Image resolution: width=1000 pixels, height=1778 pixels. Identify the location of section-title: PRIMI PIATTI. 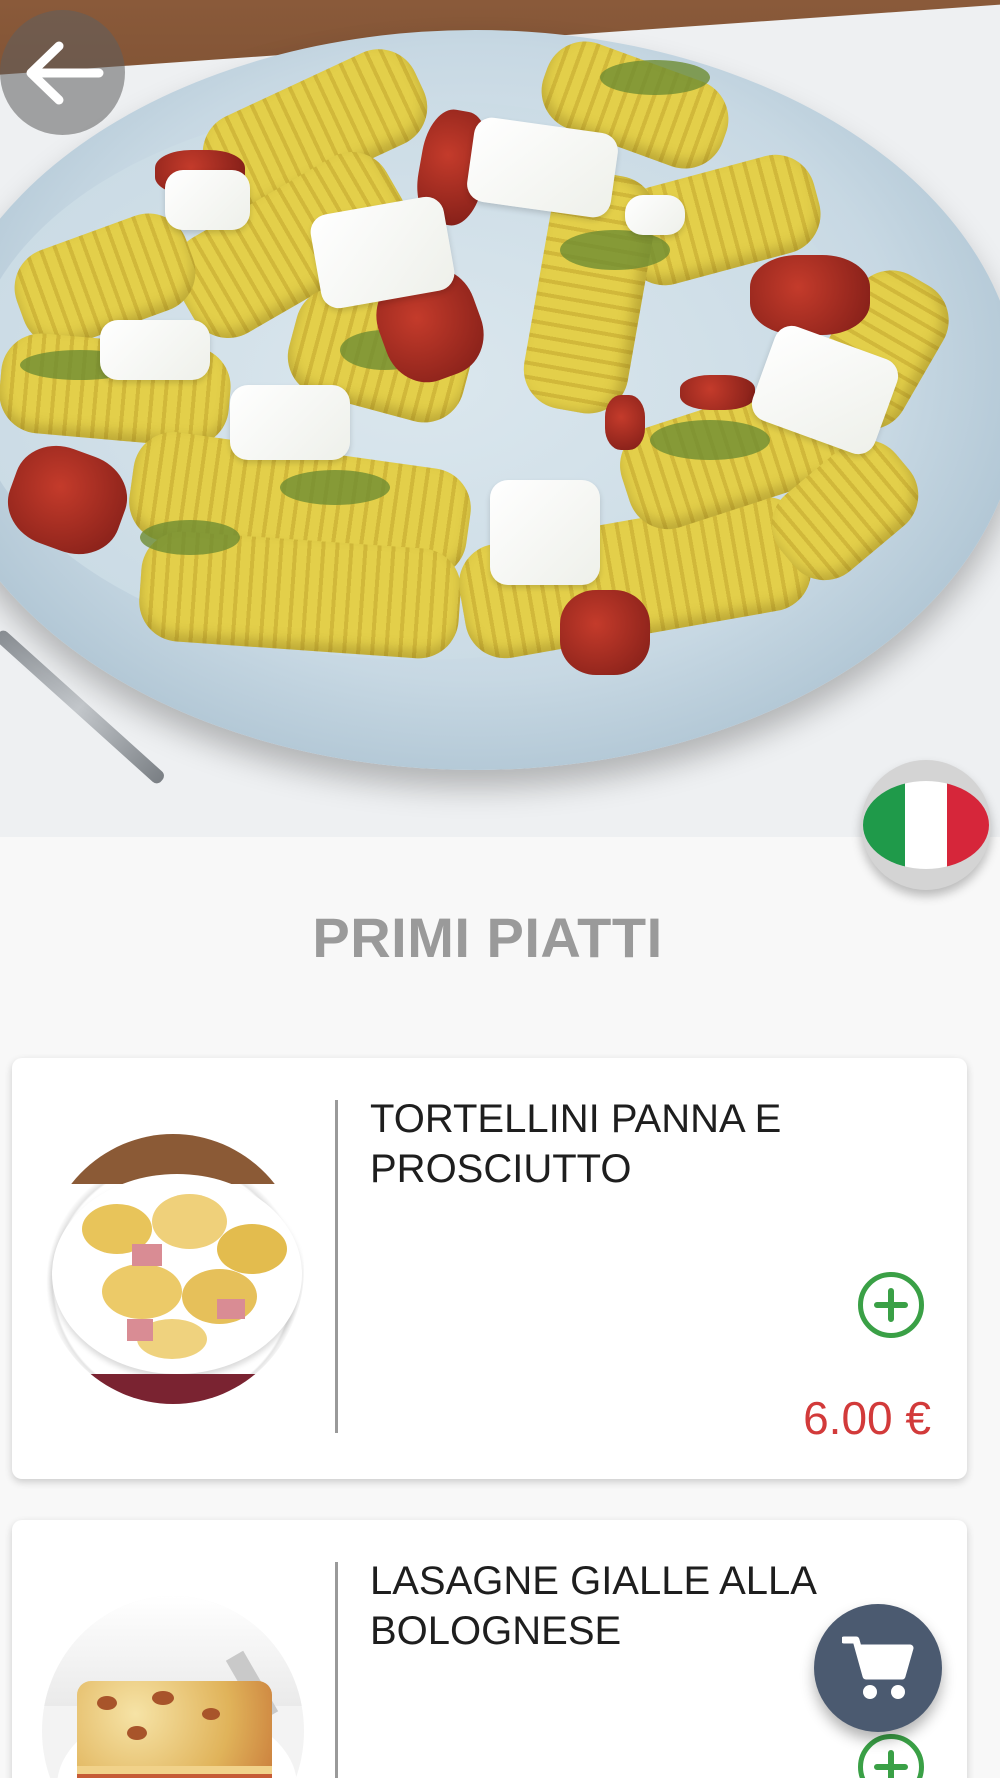
(487, 937).